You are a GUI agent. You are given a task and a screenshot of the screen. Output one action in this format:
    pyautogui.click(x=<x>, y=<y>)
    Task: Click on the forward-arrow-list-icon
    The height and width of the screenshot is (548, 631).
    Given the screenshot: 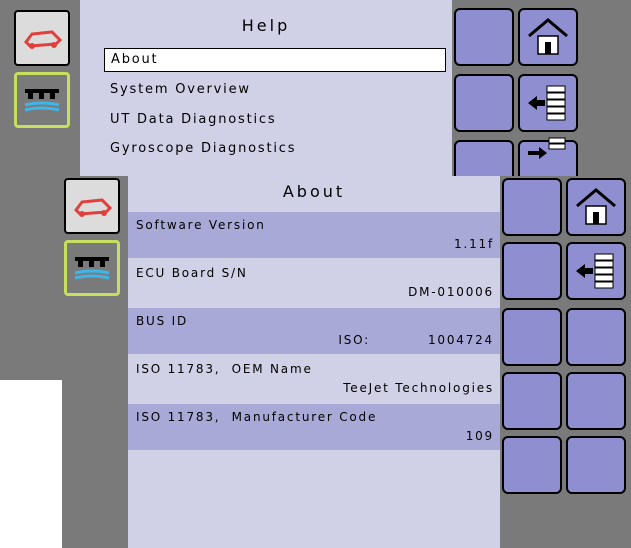 What is the action you would take?
    pyautogui.click(x=547, y=148)
    